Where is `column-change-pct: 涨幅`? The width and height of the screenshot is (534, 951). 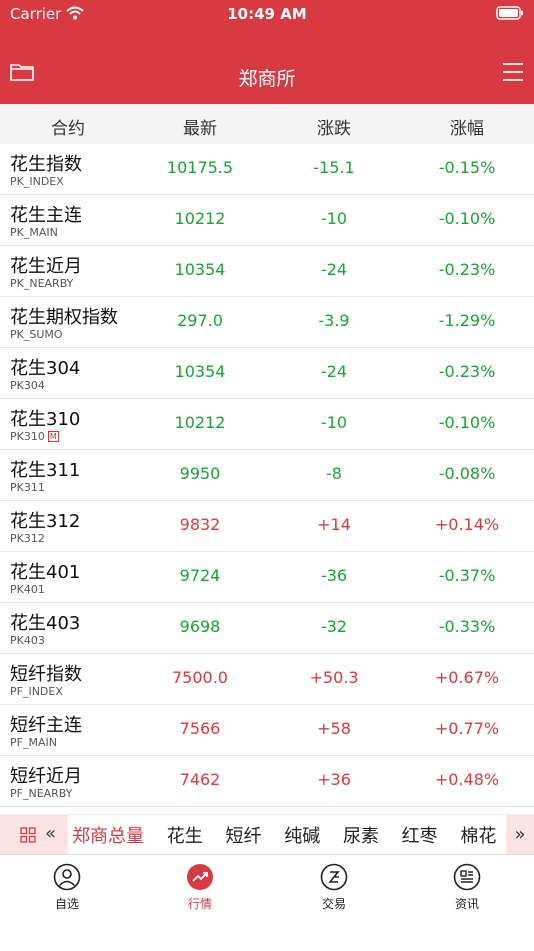 column-change-pct: 涨幅 is located at coordinates (467, 126).